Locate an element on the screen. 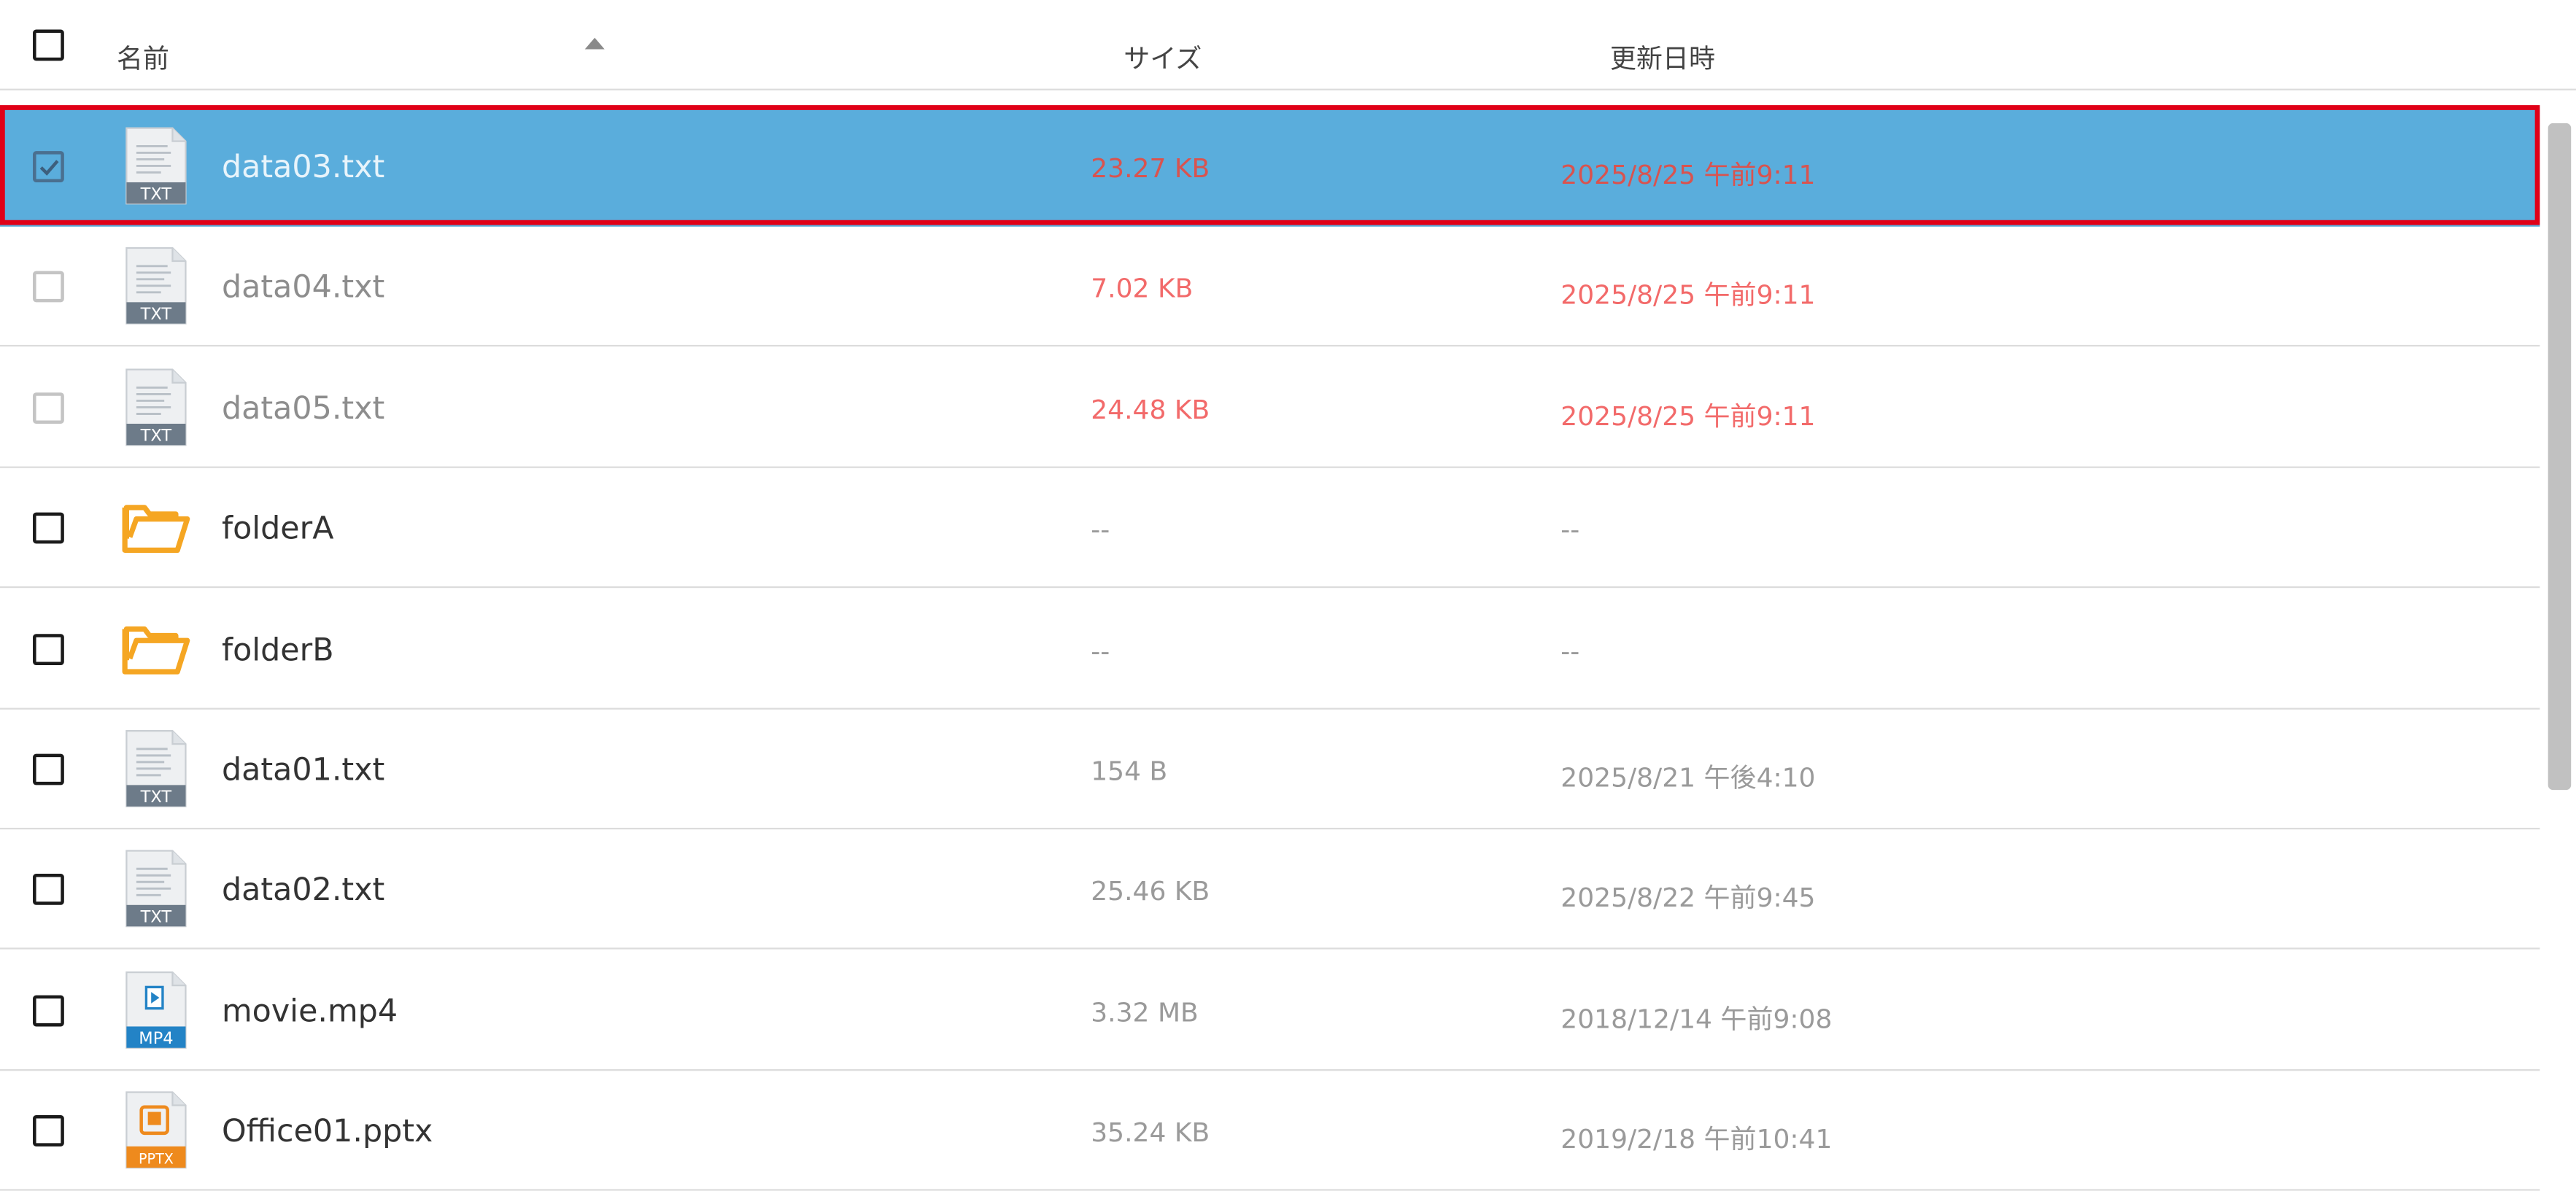  file-name: data04.txt is located at coordinates (303, 288).